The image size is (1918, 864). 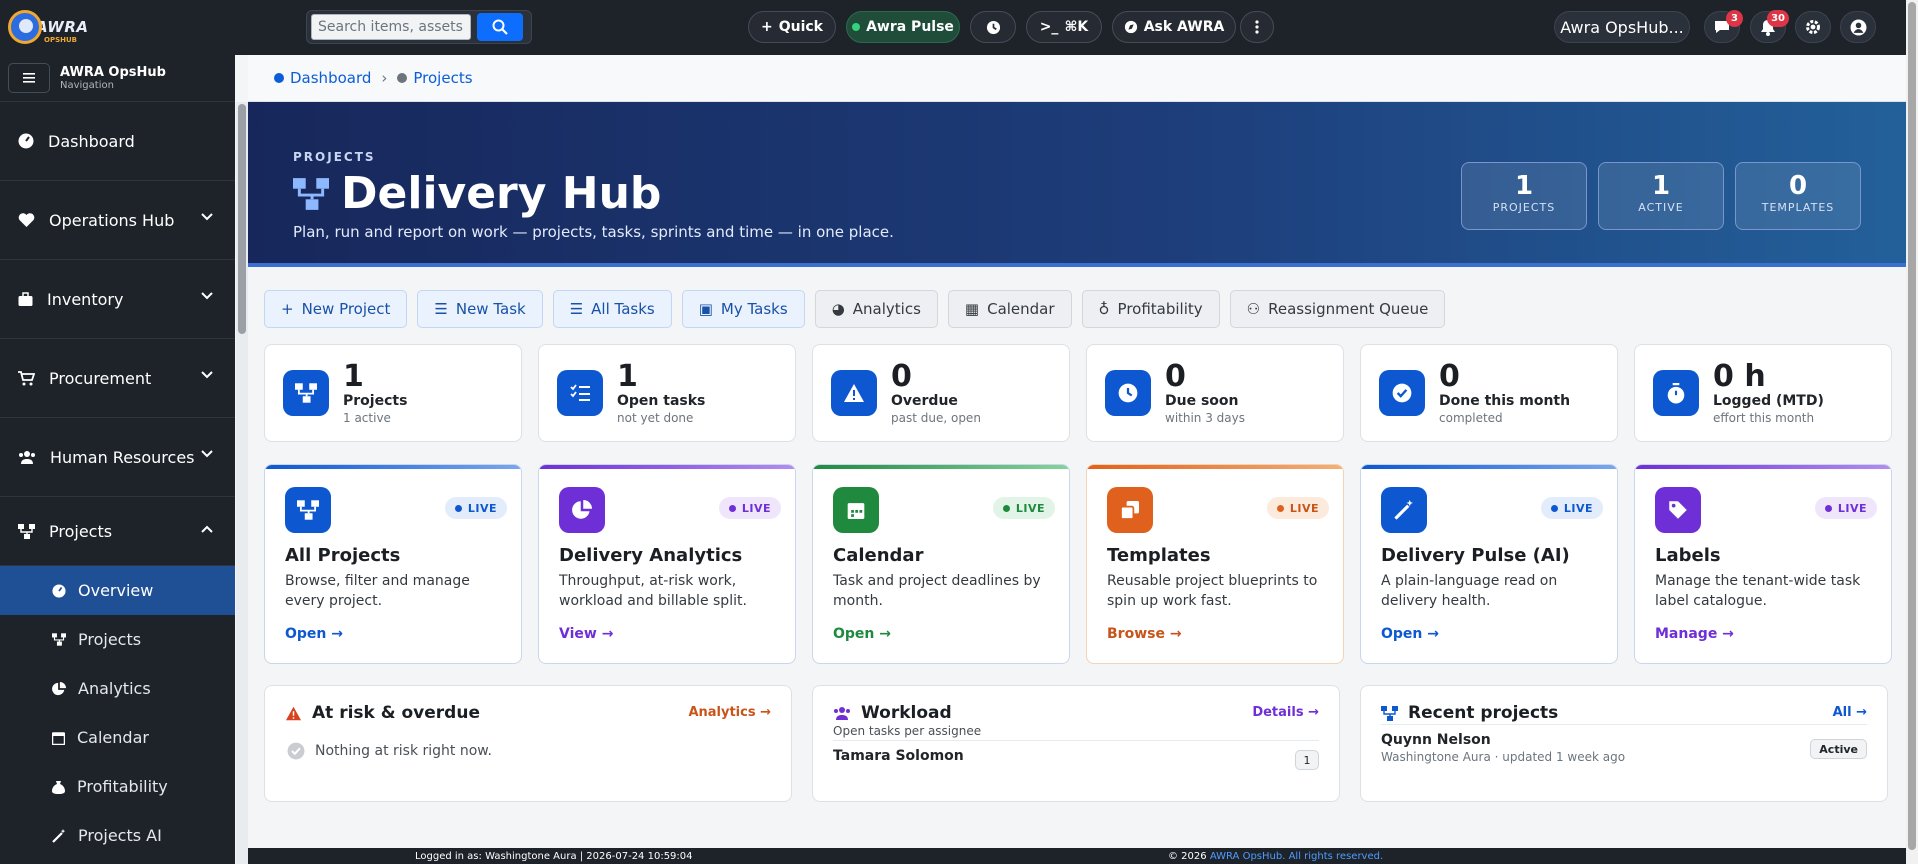 I want to click on command-palette-button: >_ ⌘K, so click(x=1064, y=27).